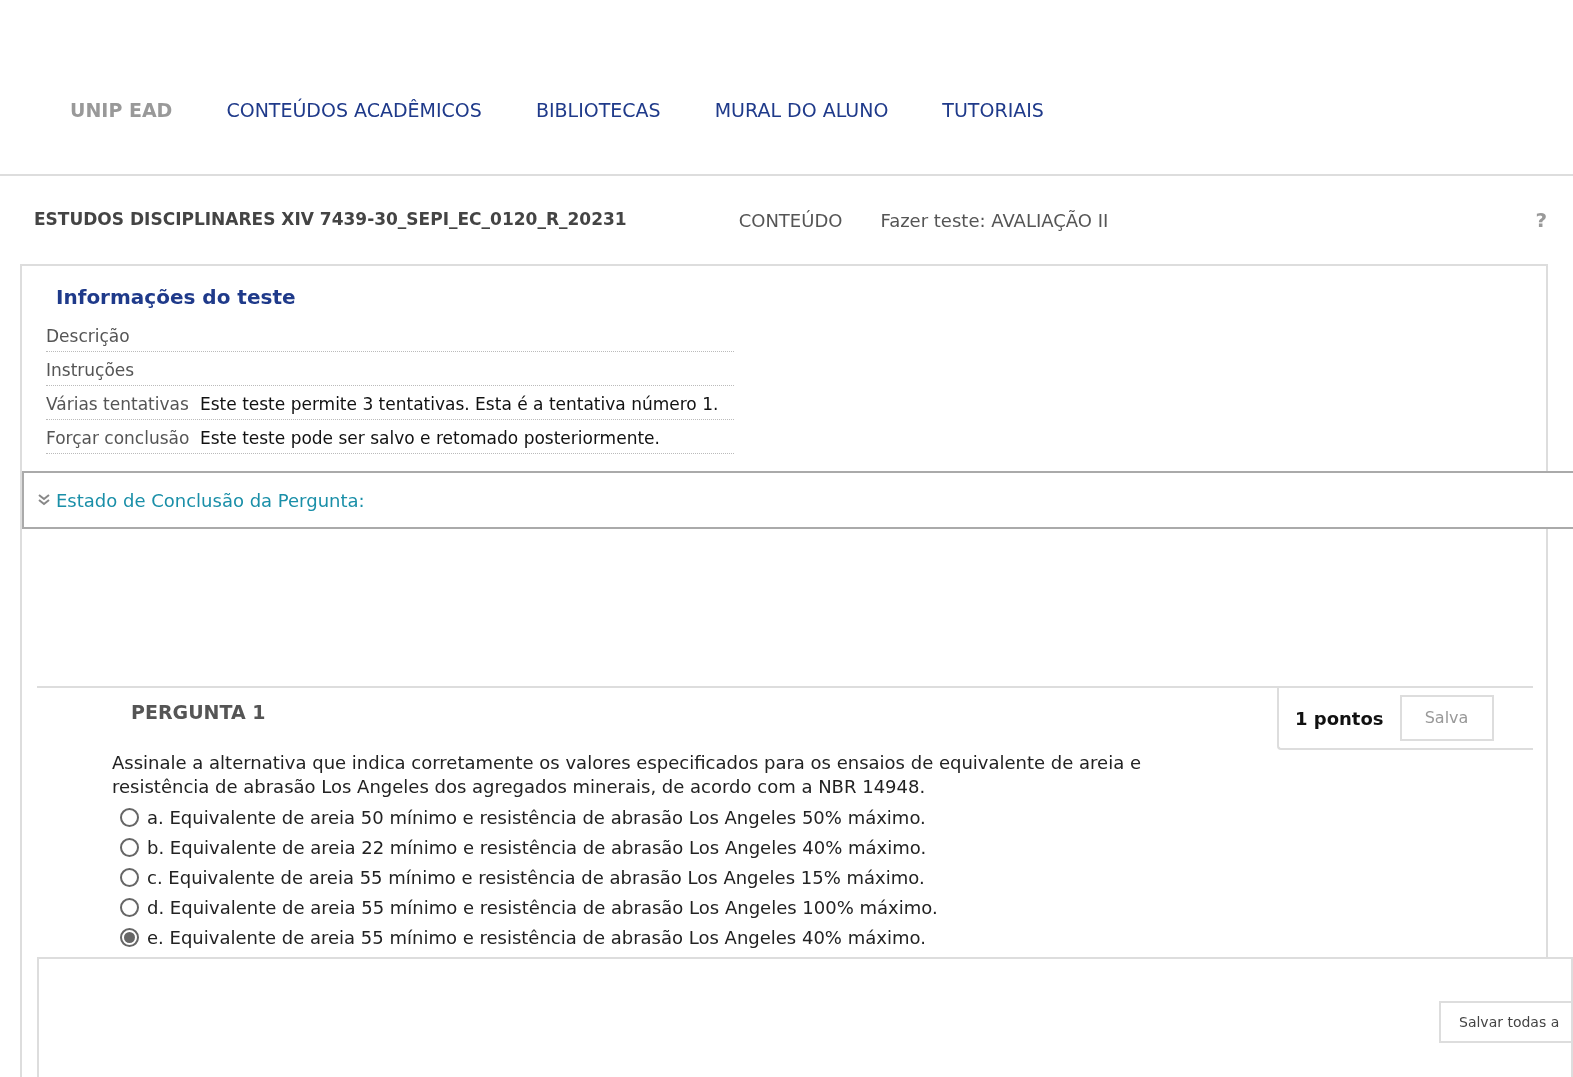  What do you see at coordinates (801, 110) in the screenshot?
I see `nav-link: MURAL DO ALUNO` at bounding box center [801, 110].